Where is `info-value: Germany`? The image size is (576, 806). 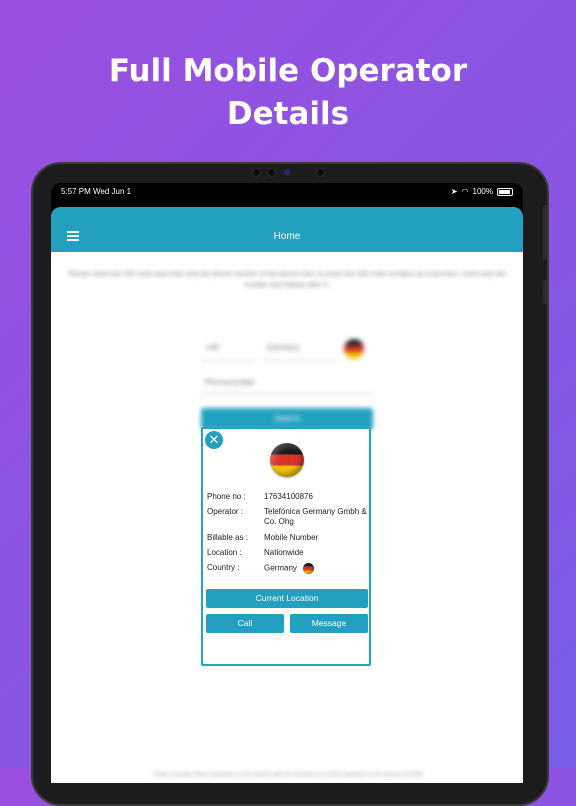 info-value: Germany is located at coordinates (280, 568).